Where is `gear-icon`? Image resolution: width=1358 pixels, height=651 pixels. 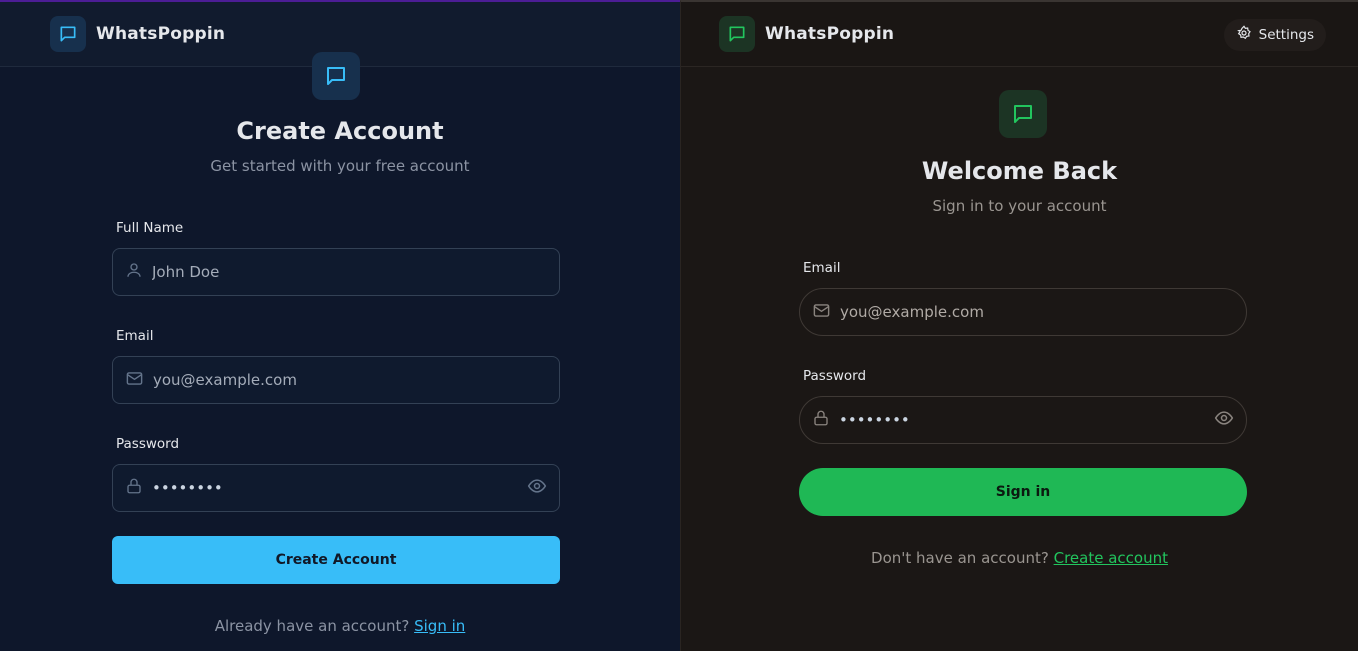
gear-icon is located at coordinates (1244, 35).